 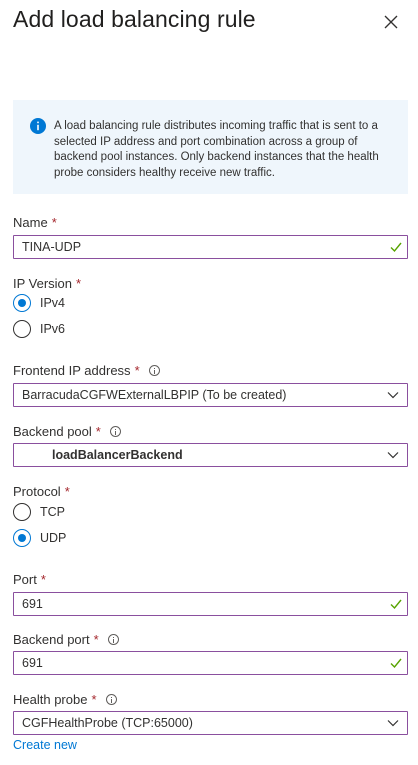 I want to click on frontend-ip-label: Frontend IP address *, so click(x=86, y=370).